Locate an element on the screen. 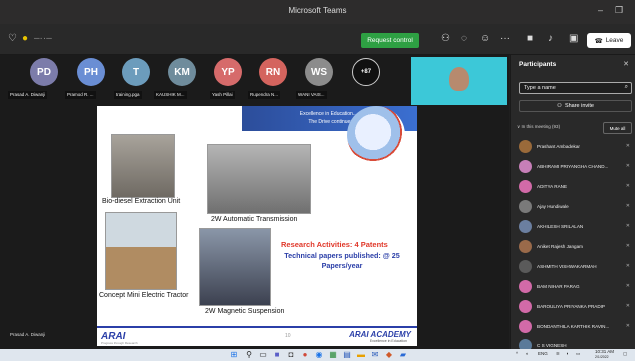 The width and height of the screenshot is (635, 361). leave-button: ☎ Leave is located at coordinates (609, 40).